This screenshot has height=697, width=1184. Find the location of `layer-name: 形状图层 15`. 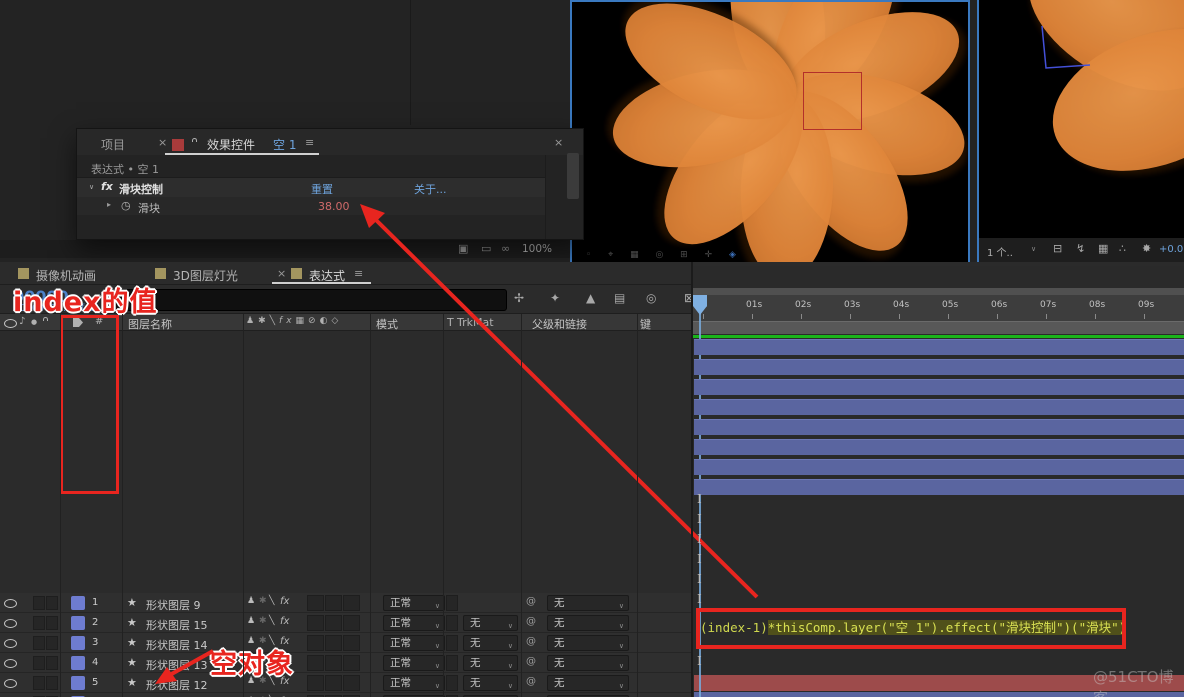

layer-name: 形状图层 15 is located at coordinates (177, 625).